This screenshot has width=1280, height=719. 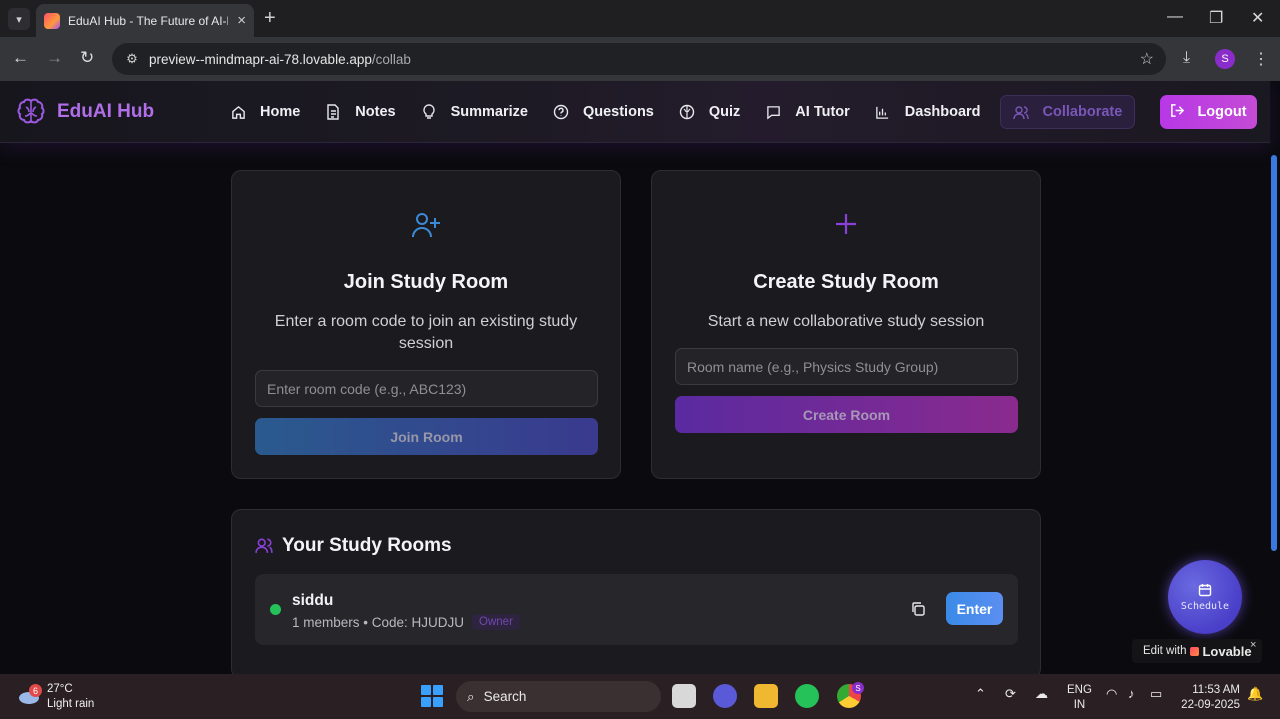 I want to click on brand-name: EduAI Hub, so click(x=106, y=111).